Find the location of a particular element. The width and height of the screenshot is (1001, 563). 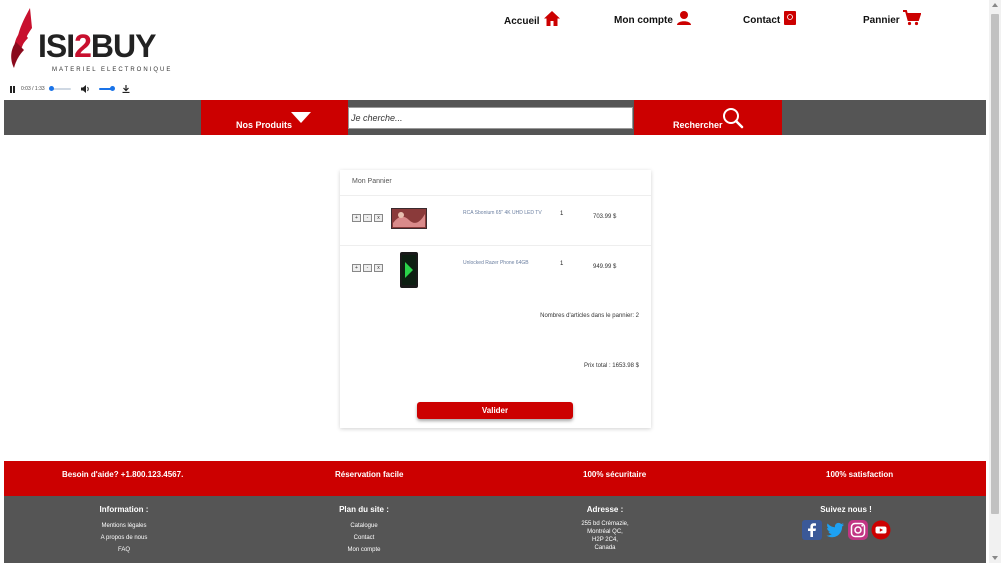

footer-link-faq: FAQ is located at coordinates (124, 550).